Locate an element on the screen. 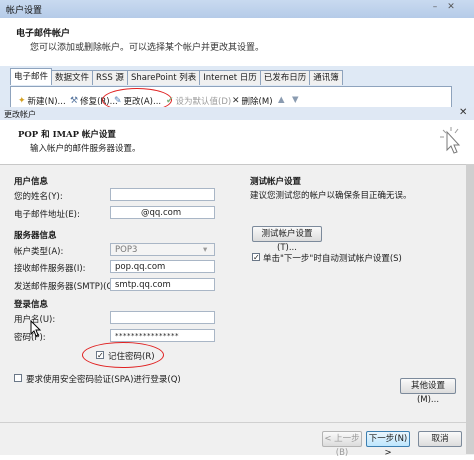 This screenshot has height=460, width=474. back-button: < 上一步(B) is located at coordinates (342, 444).